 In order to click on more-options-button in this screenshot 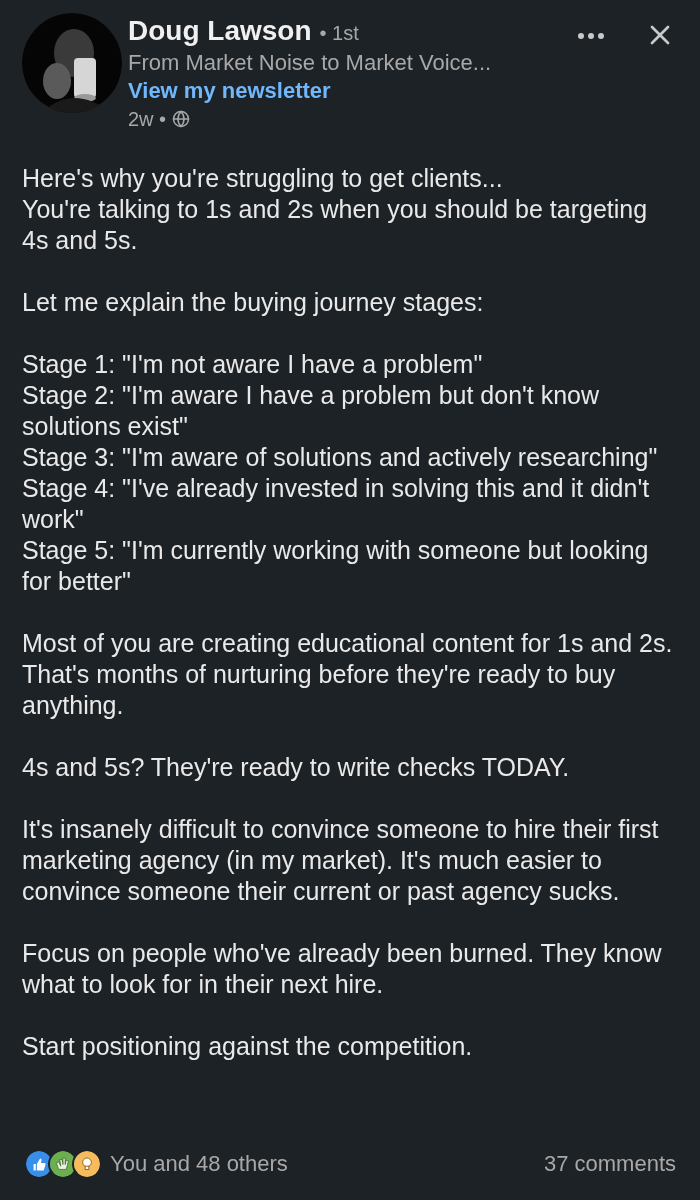, I will do `click(591, 36)`.